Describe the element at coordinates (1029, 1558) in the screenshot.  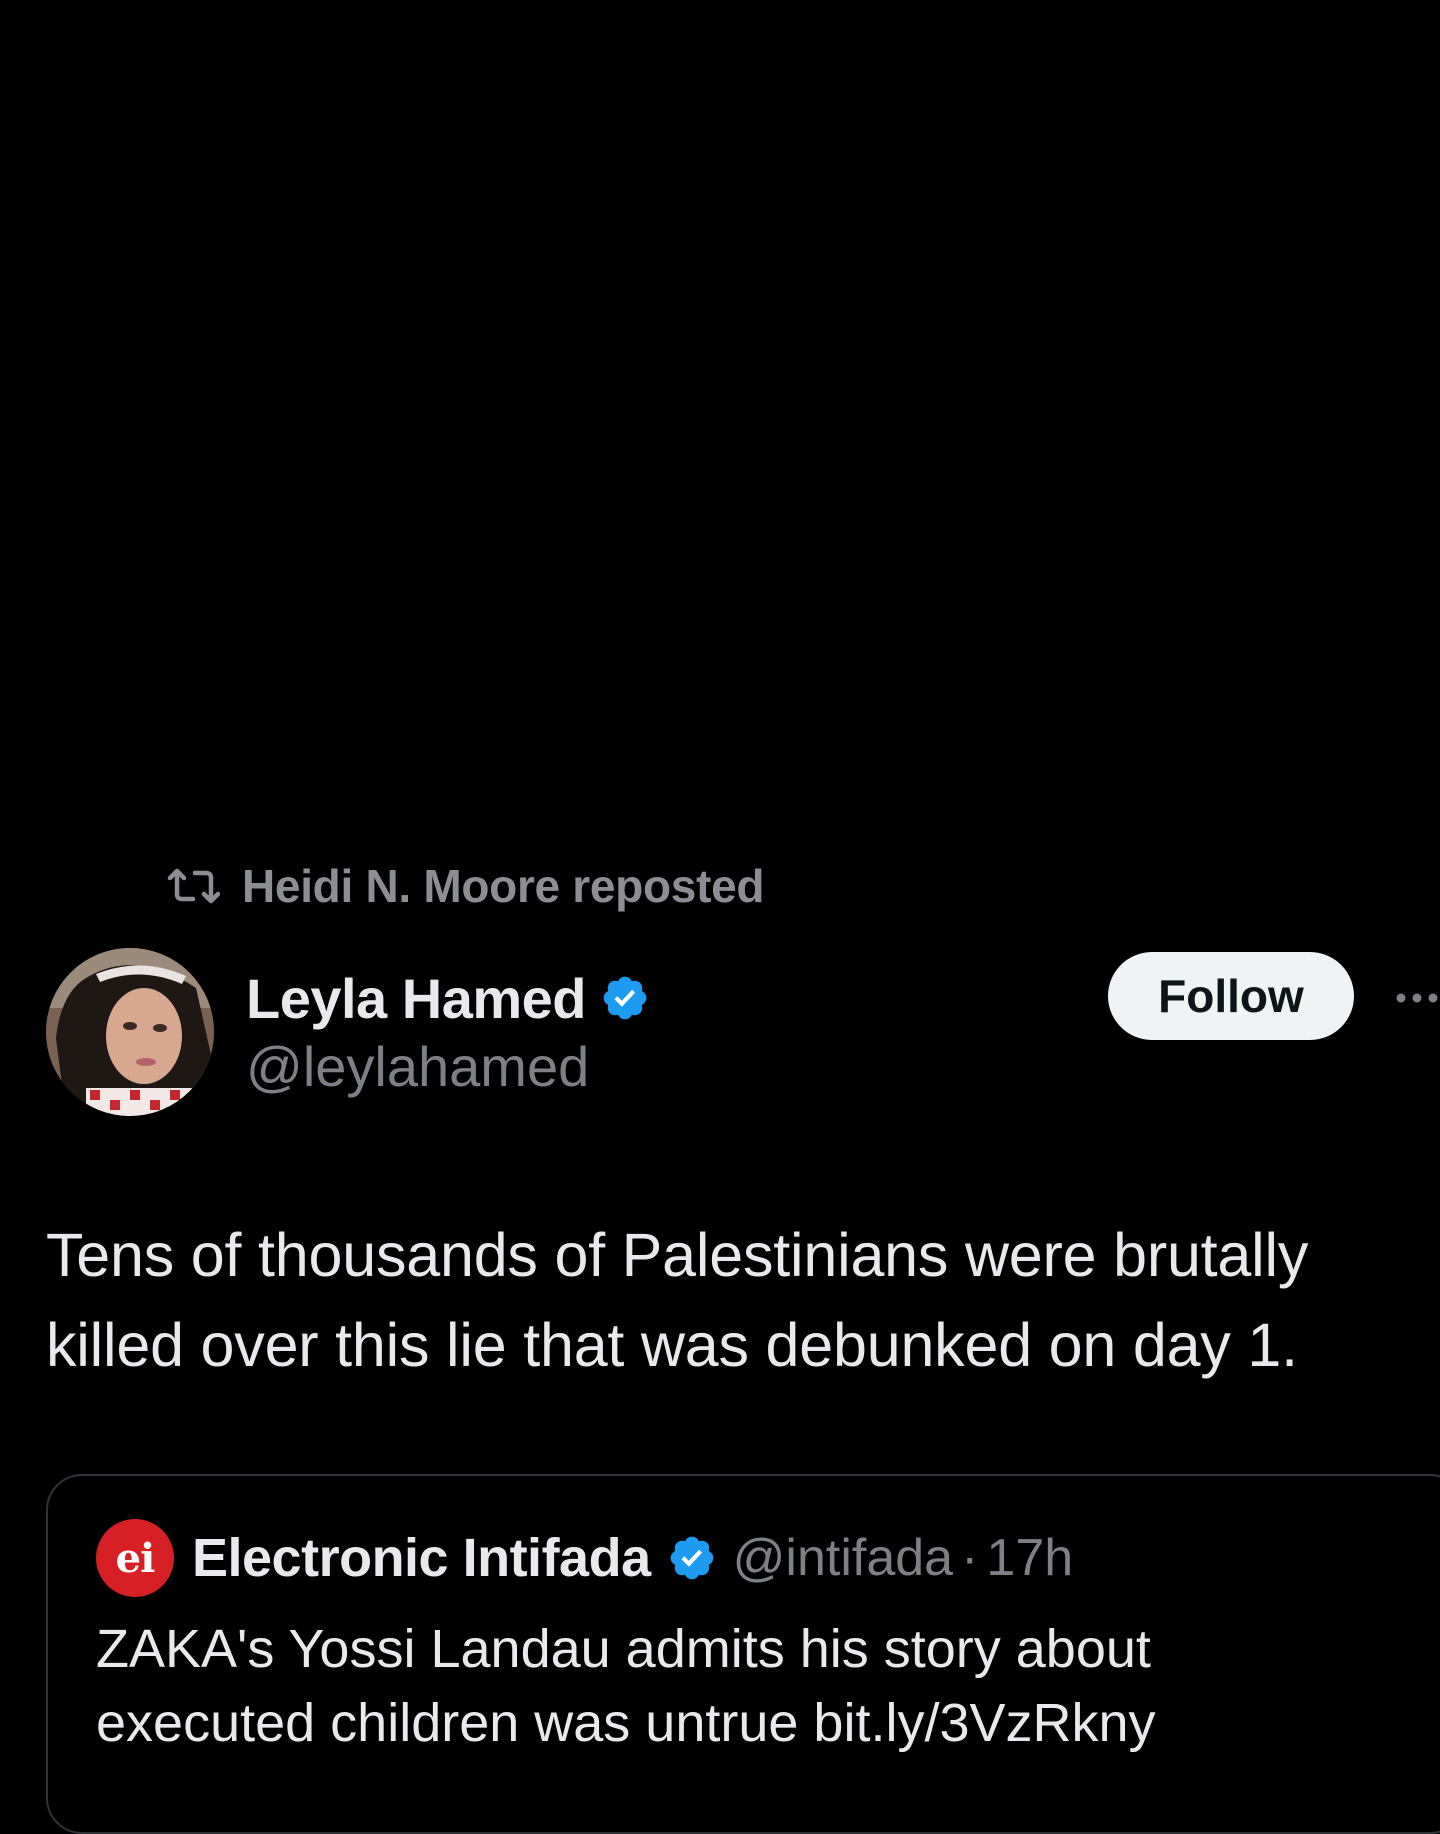
I see `quoted-tweet-timestamp: 17h` at that location.